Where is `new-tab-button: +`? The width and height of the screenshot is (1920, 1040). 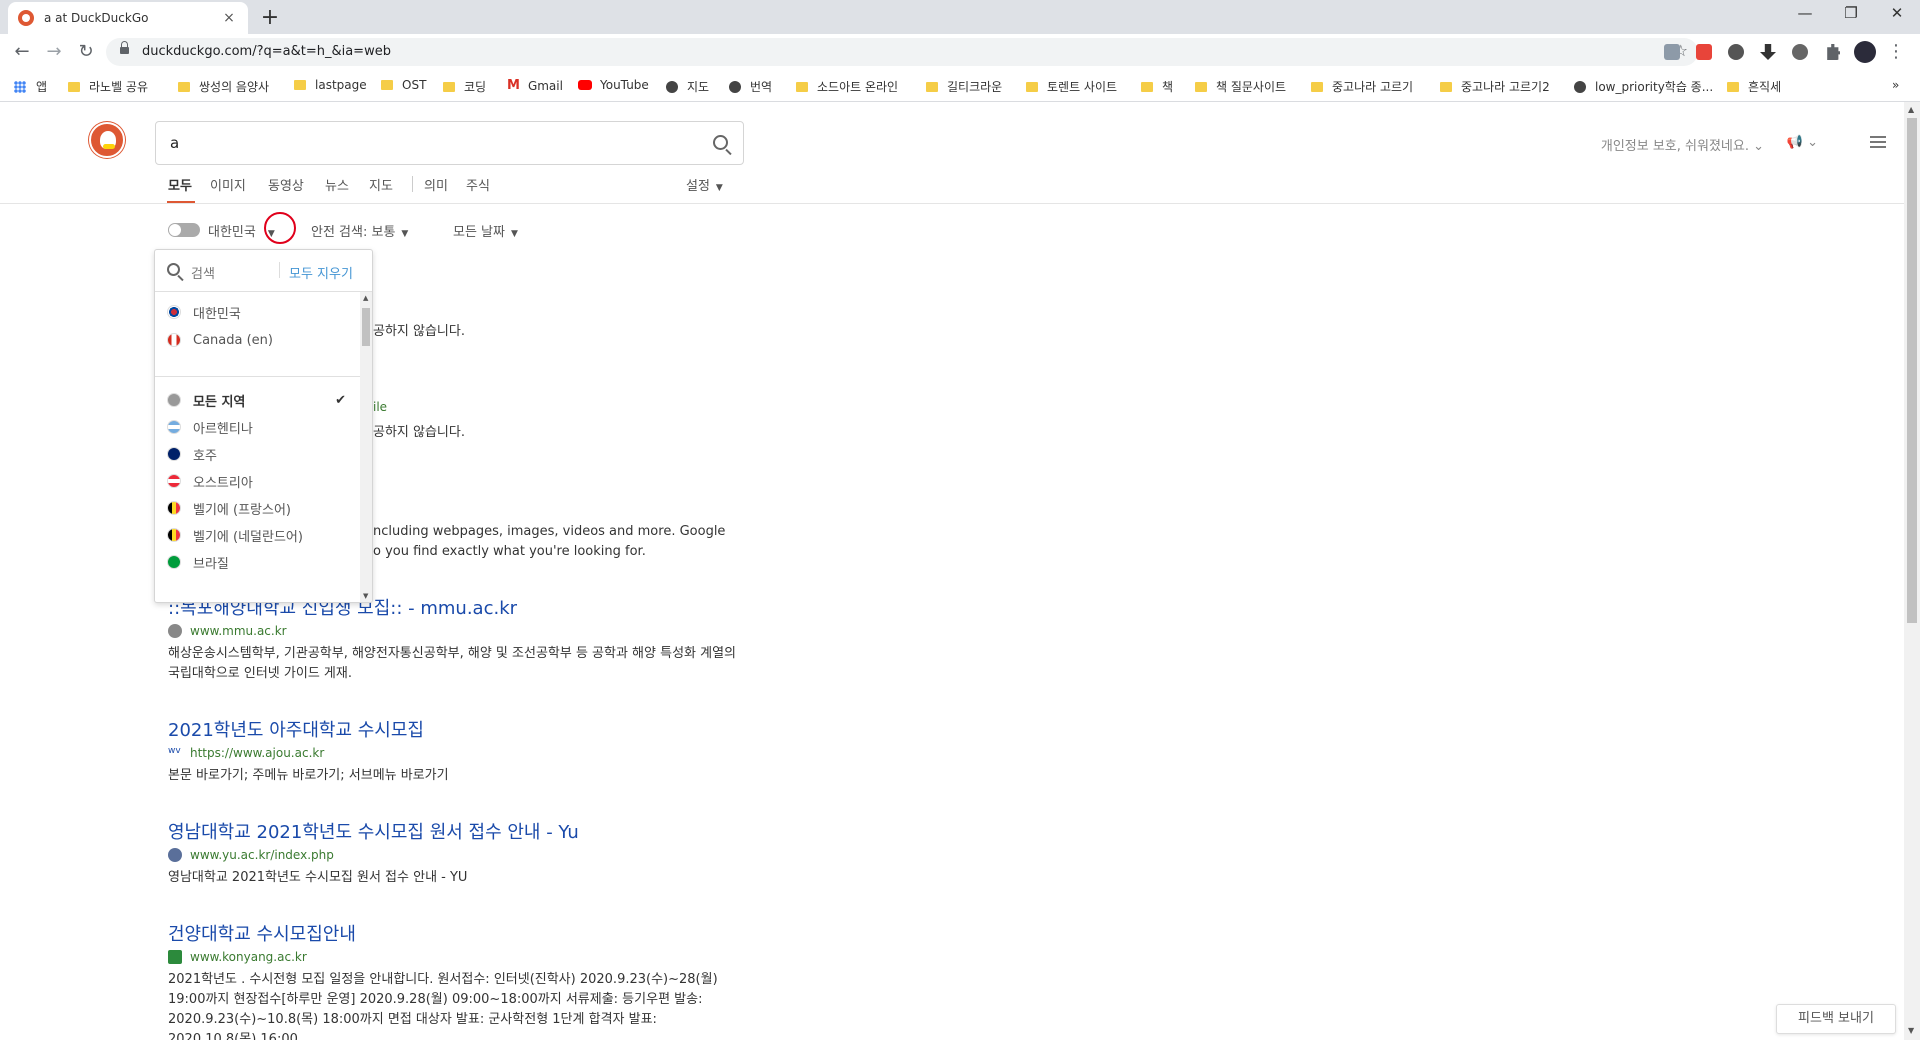
new-tab-button: + is located at coordinates (270, 17).